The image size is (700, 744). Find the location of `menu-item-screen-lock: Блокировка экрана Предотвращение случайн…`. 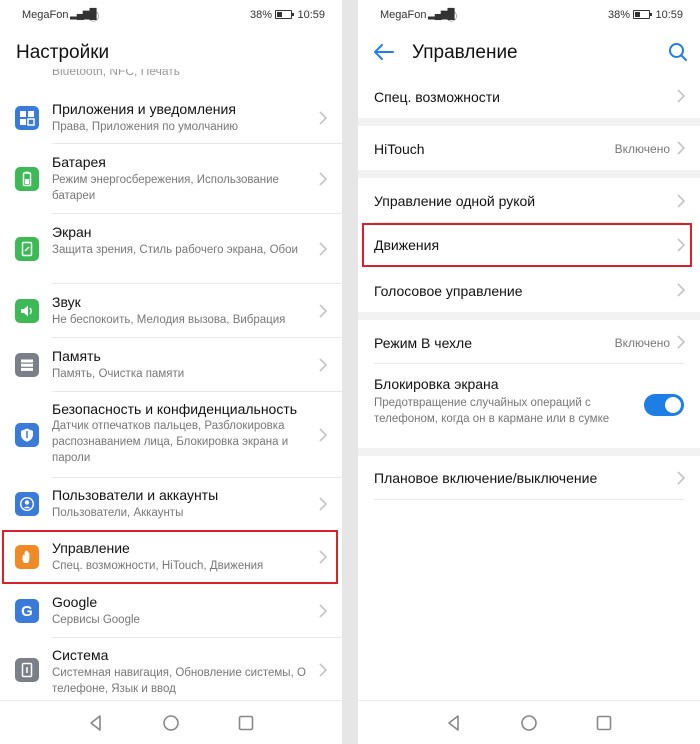

menu-item-screen-lock: Блокировка экрана Предотвращение случайн… is located at coordinates (529, 406).